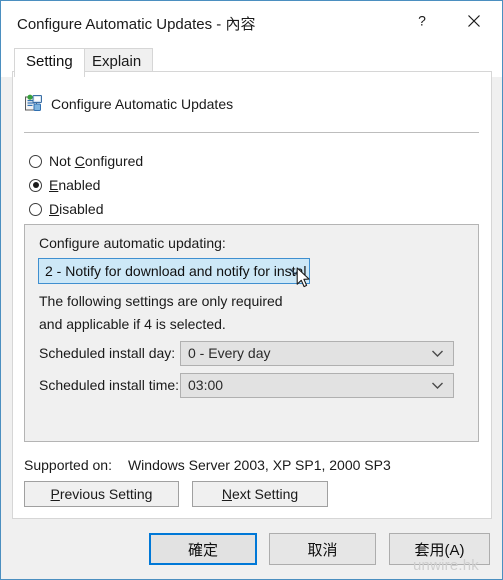  I want to click on question-mark-icon: ?, so click(422, 21).